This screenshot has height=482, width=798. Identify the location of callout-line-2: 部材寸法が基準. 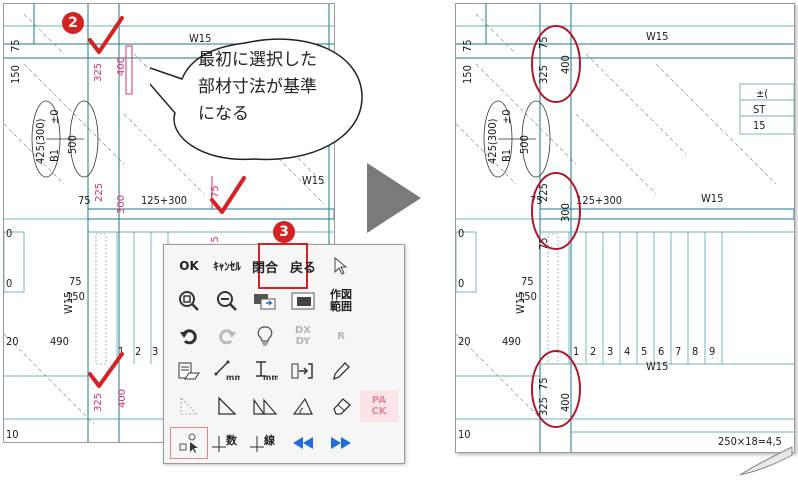
(257, 87).